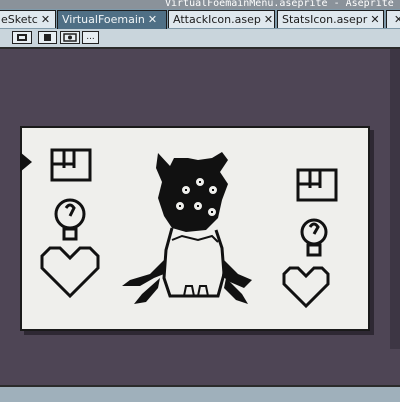 The image size is (400, 402). I want to click on creature-sprite, so click(187, 228).